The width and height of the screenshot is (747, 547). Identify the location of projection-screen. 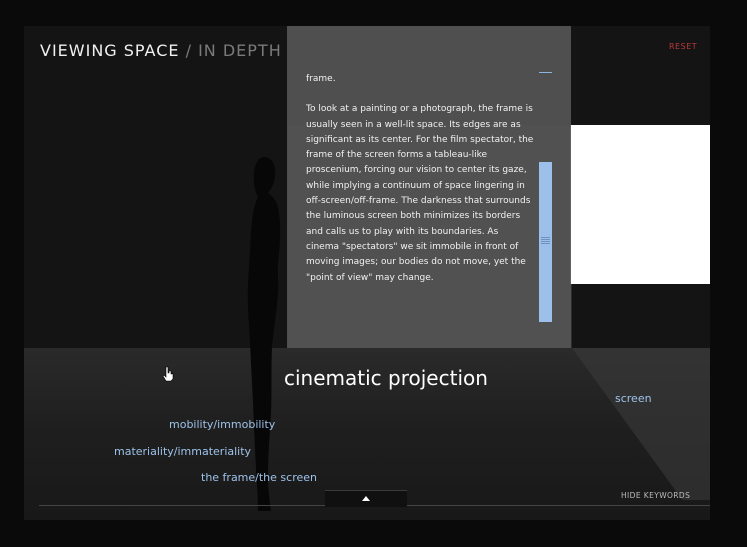
(640, 204).